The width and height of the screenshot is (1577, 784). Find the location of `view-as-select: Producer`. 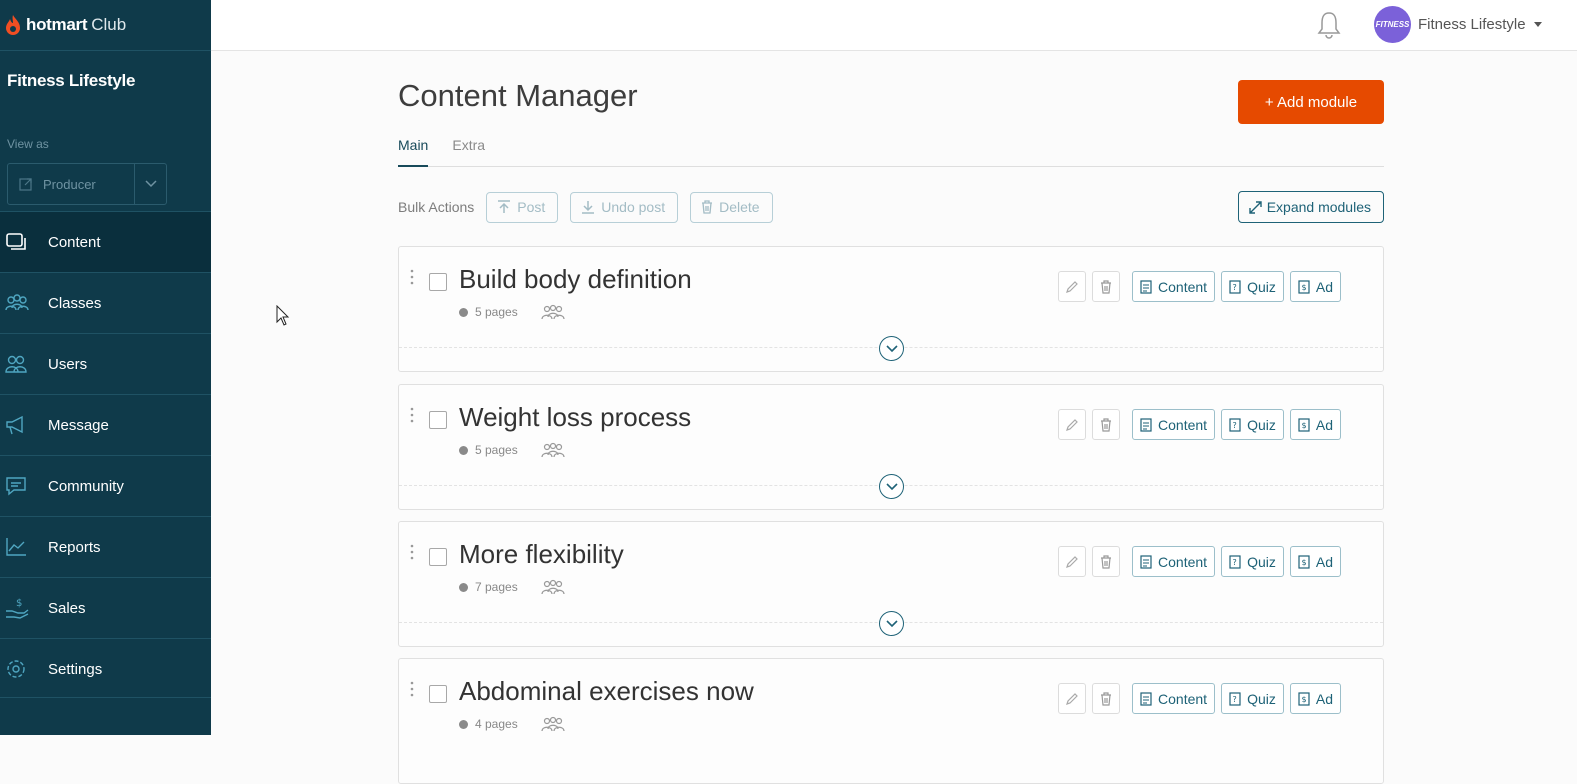

view-as-select: Producer is located at coordinates (87, 184).